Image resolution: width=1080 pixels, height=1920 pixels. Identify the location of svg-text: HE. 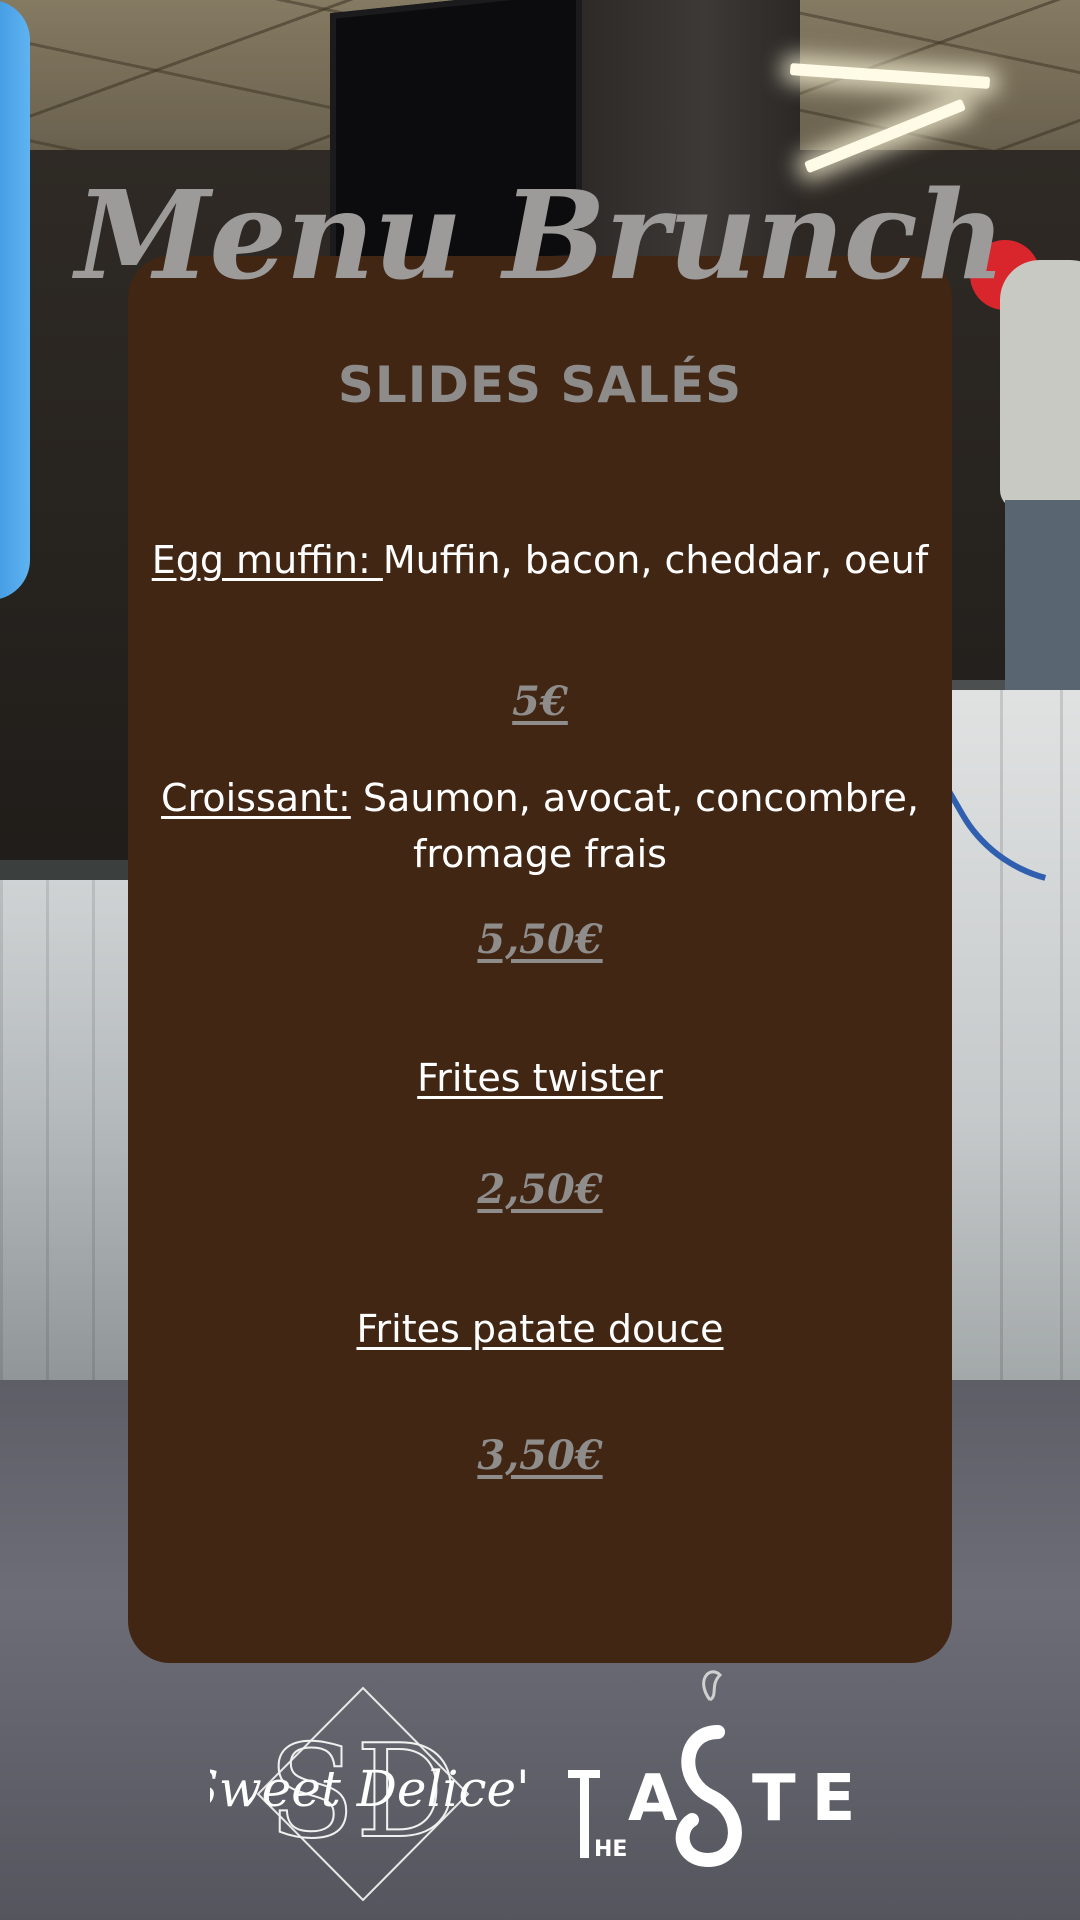
(610, 1849).